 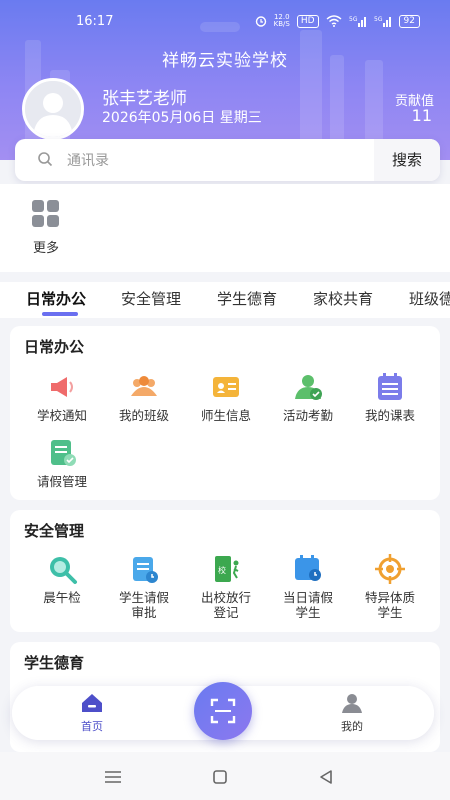 I want to click on leave-management-item: 请假管理, so click(x=62, y=462).